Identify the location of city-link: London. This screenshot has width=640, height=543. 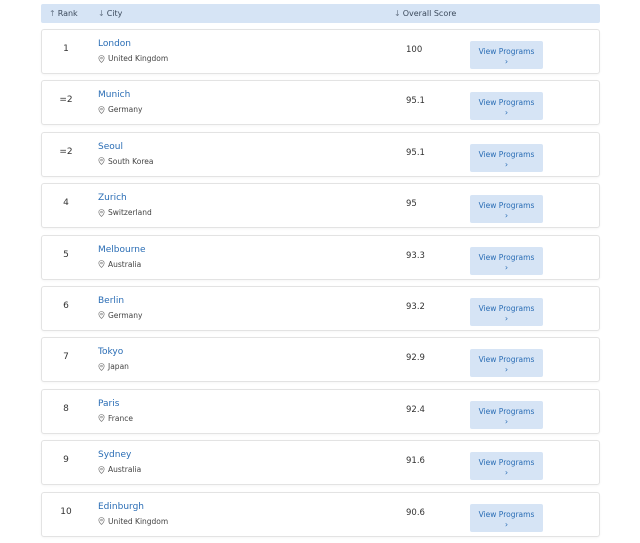
(114, 44).